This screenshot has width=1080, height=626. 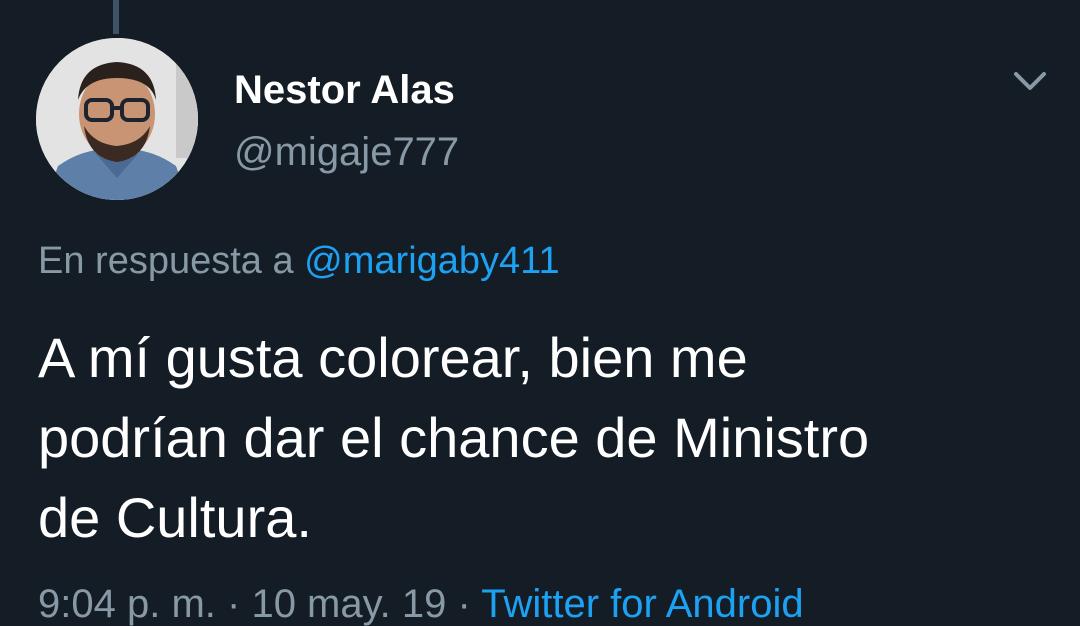 I want to click on reply-mention-link: @marigaby411, so click(x=431, y=261).